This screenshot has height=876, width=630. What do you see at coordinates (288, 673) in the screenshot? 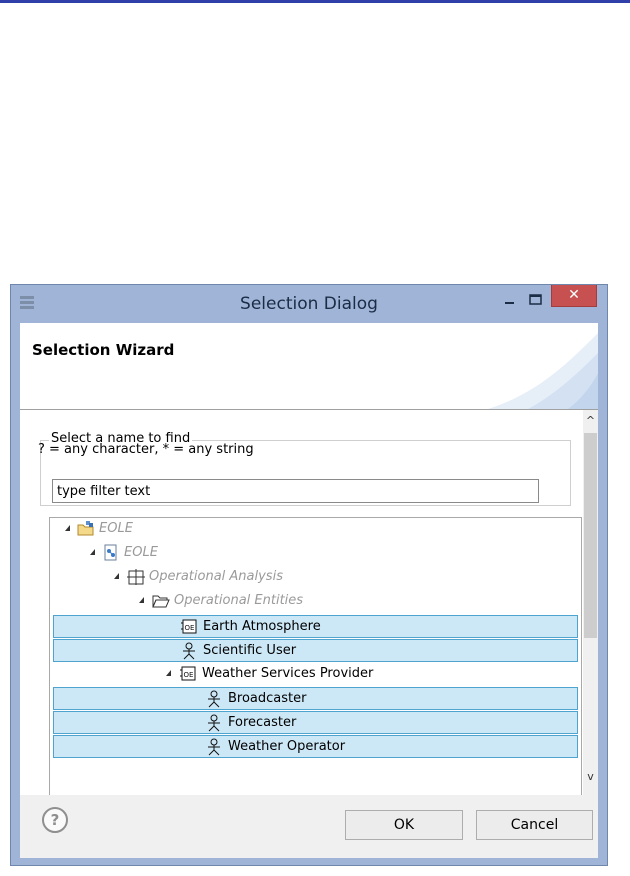
I see `tree-item-label: Weather Services Provider` at bounding box center [288, 673].